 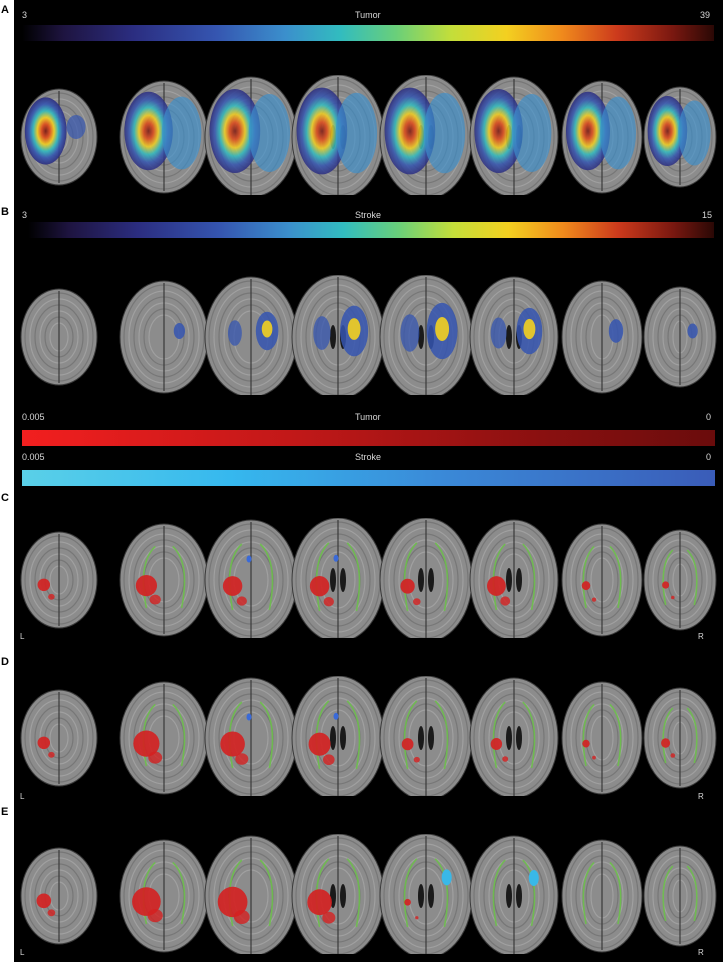 What do you see at coordinates (368, 33) in the screenshot?
I see `panel-a-colorbar` at bounding box center [368, 33].